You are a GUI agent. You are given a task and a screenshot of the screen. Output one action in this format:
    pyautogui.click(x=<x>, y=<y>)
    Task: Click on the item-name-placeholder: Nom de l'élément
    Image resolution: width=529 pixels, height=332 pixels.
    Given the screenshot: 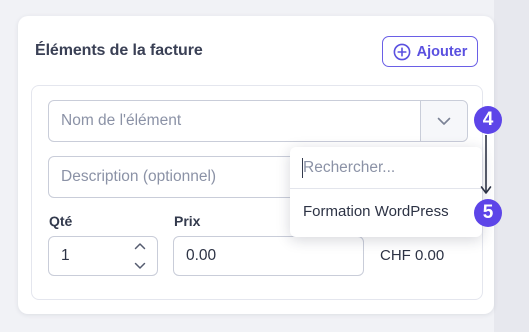 What is the action you would take?
    pyautogui.click(x=121, y=120)
    